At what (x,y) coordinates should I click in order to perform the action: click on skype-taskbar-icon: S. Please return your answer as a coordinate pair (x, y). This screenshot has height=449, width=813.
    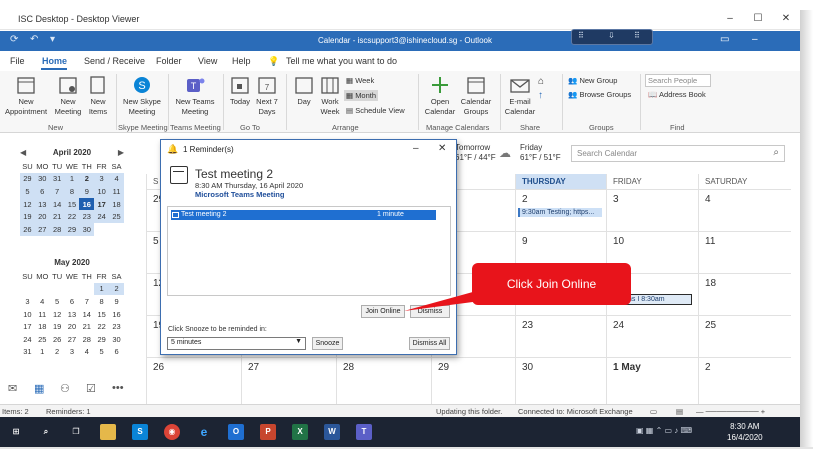
    Looking at the image, I should click on (140, 432).